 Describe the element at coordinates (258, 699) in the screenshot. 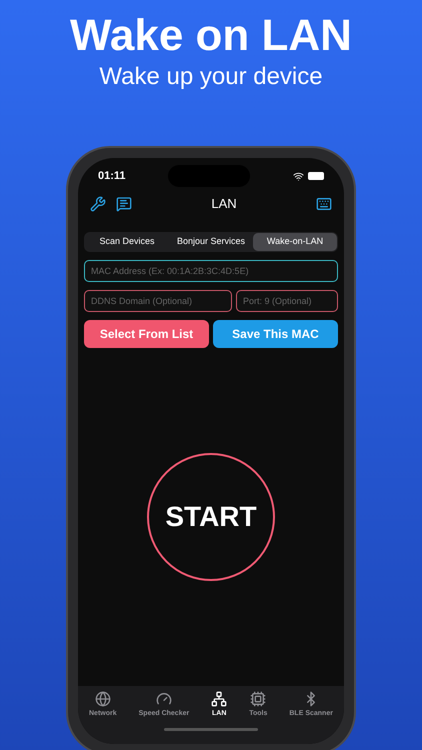

I see `chip-icon` at that location.